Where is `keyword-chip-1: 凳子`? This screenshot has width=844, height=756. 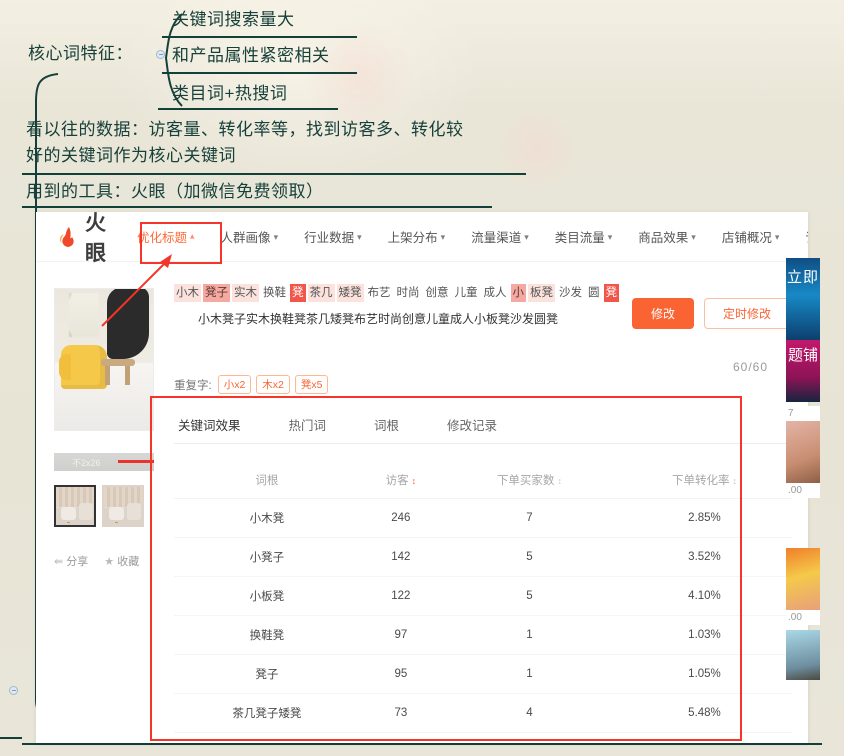 keyword-chip-1: 凳子 is located at coordinates (216, 293).